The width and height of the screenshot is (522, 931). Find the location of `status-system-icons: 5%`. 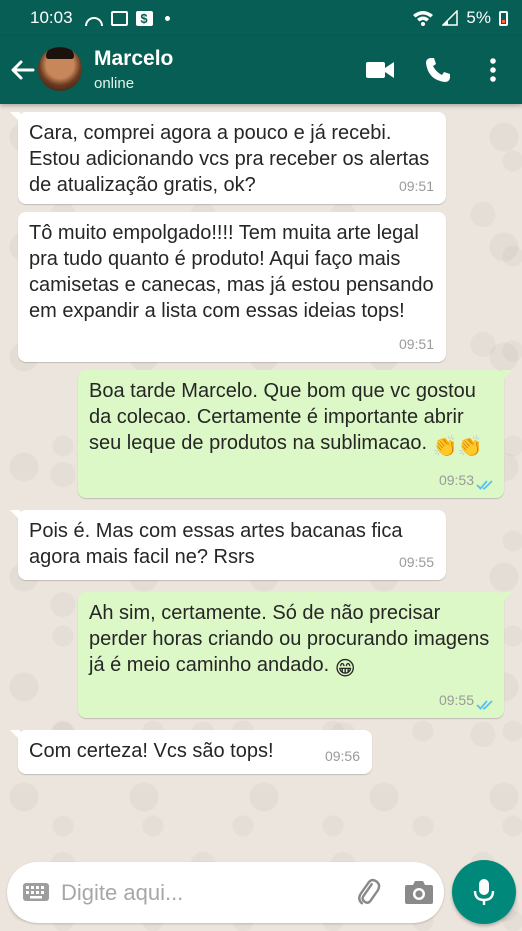

status-system-icons: 5% is located at coordinates (460, 18).